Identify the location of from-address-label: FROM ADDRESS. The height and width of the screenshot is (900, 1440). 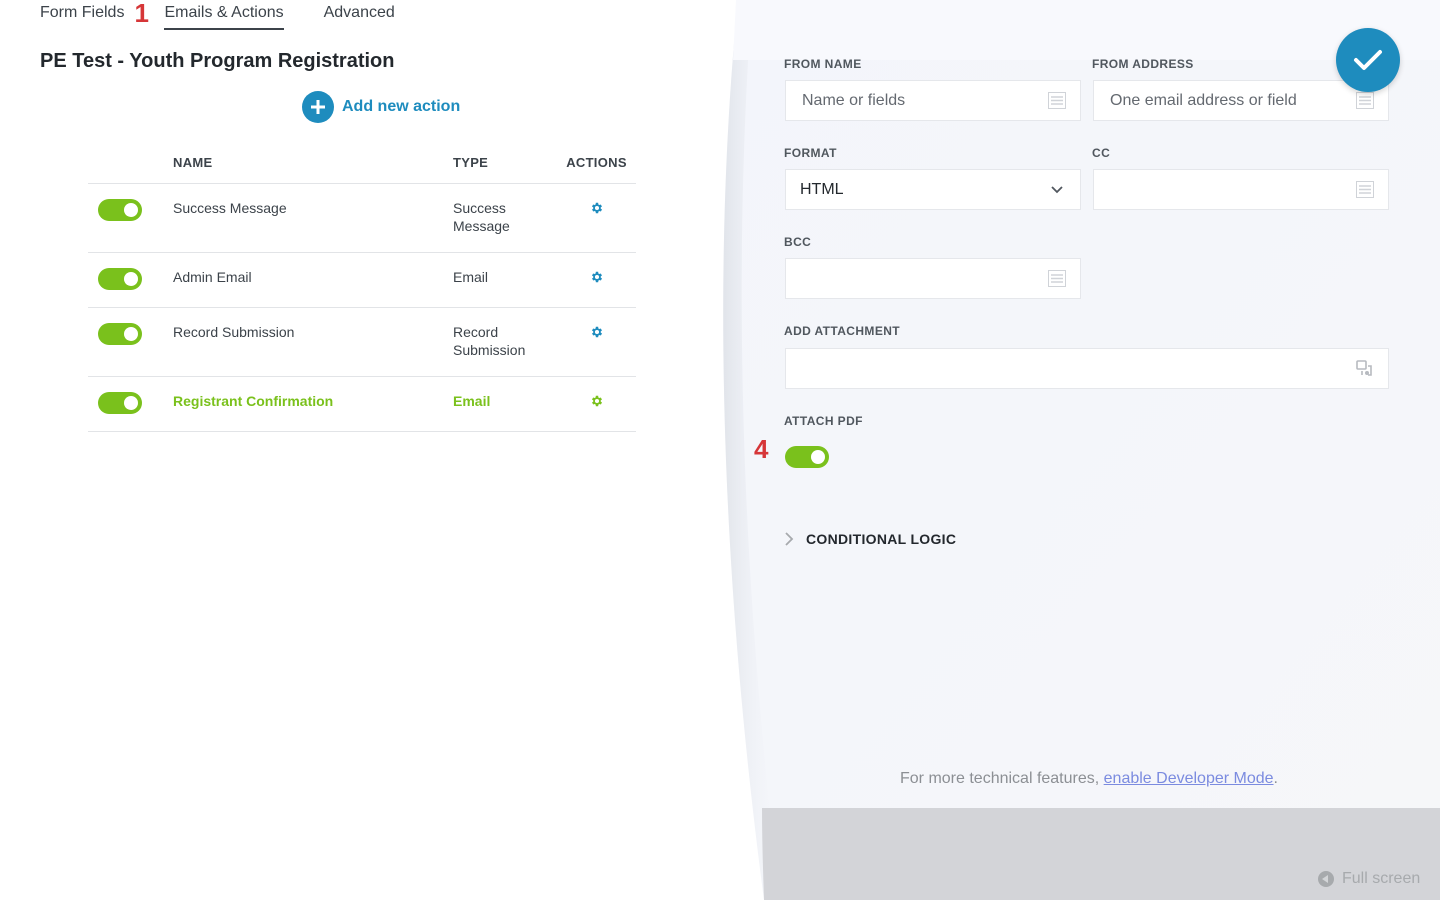
(1143, 64).